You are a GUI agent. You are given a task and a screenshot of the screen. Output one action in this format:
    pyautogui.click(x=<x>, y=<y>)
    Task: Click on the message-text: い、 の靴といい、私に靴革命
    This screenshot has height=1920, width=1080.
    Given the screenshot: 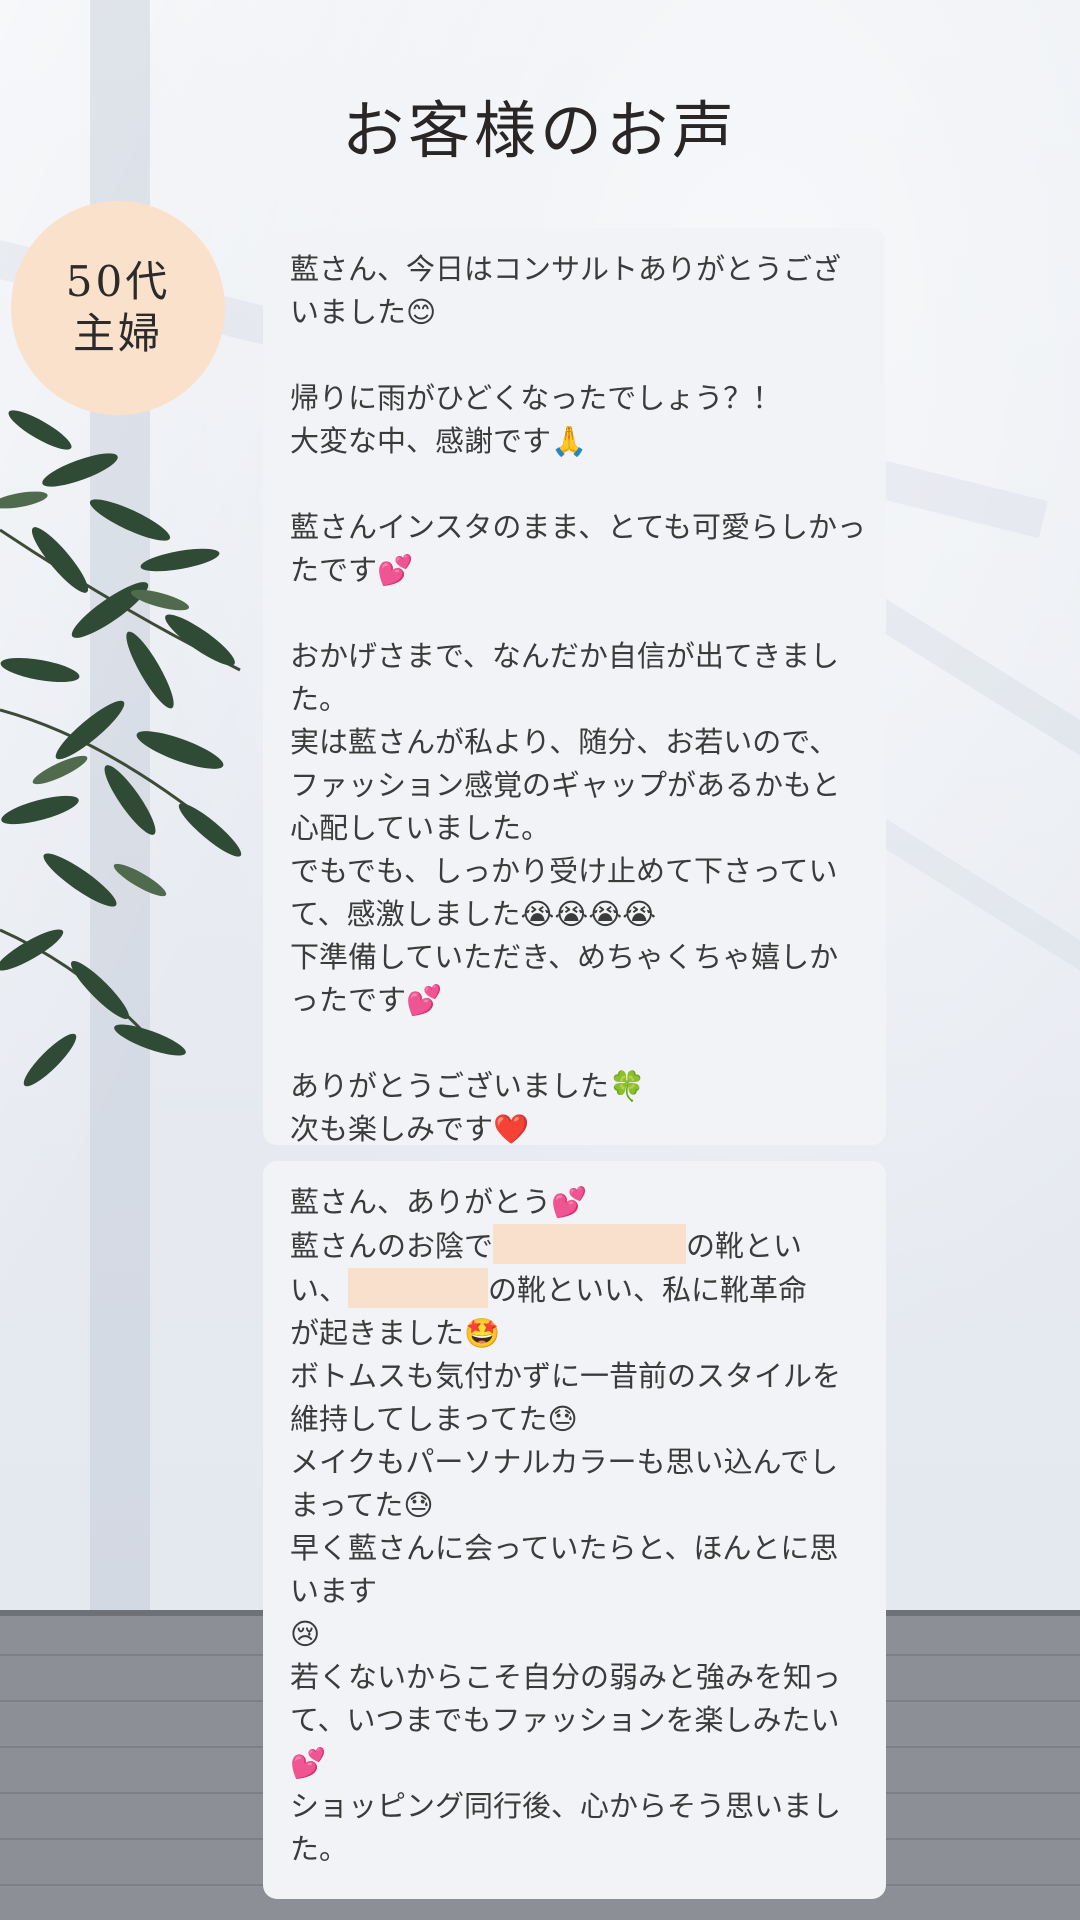 What is the action you would take?
    pyautogui.click(x=578, y=1290)
    